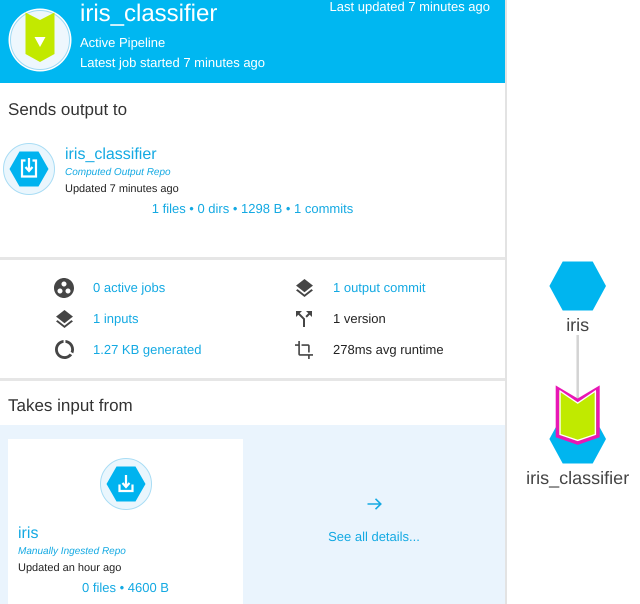  Describe the element at coordinates (116, 319) in the screenshot. I see `stat-link: 1 inputs` at that location.